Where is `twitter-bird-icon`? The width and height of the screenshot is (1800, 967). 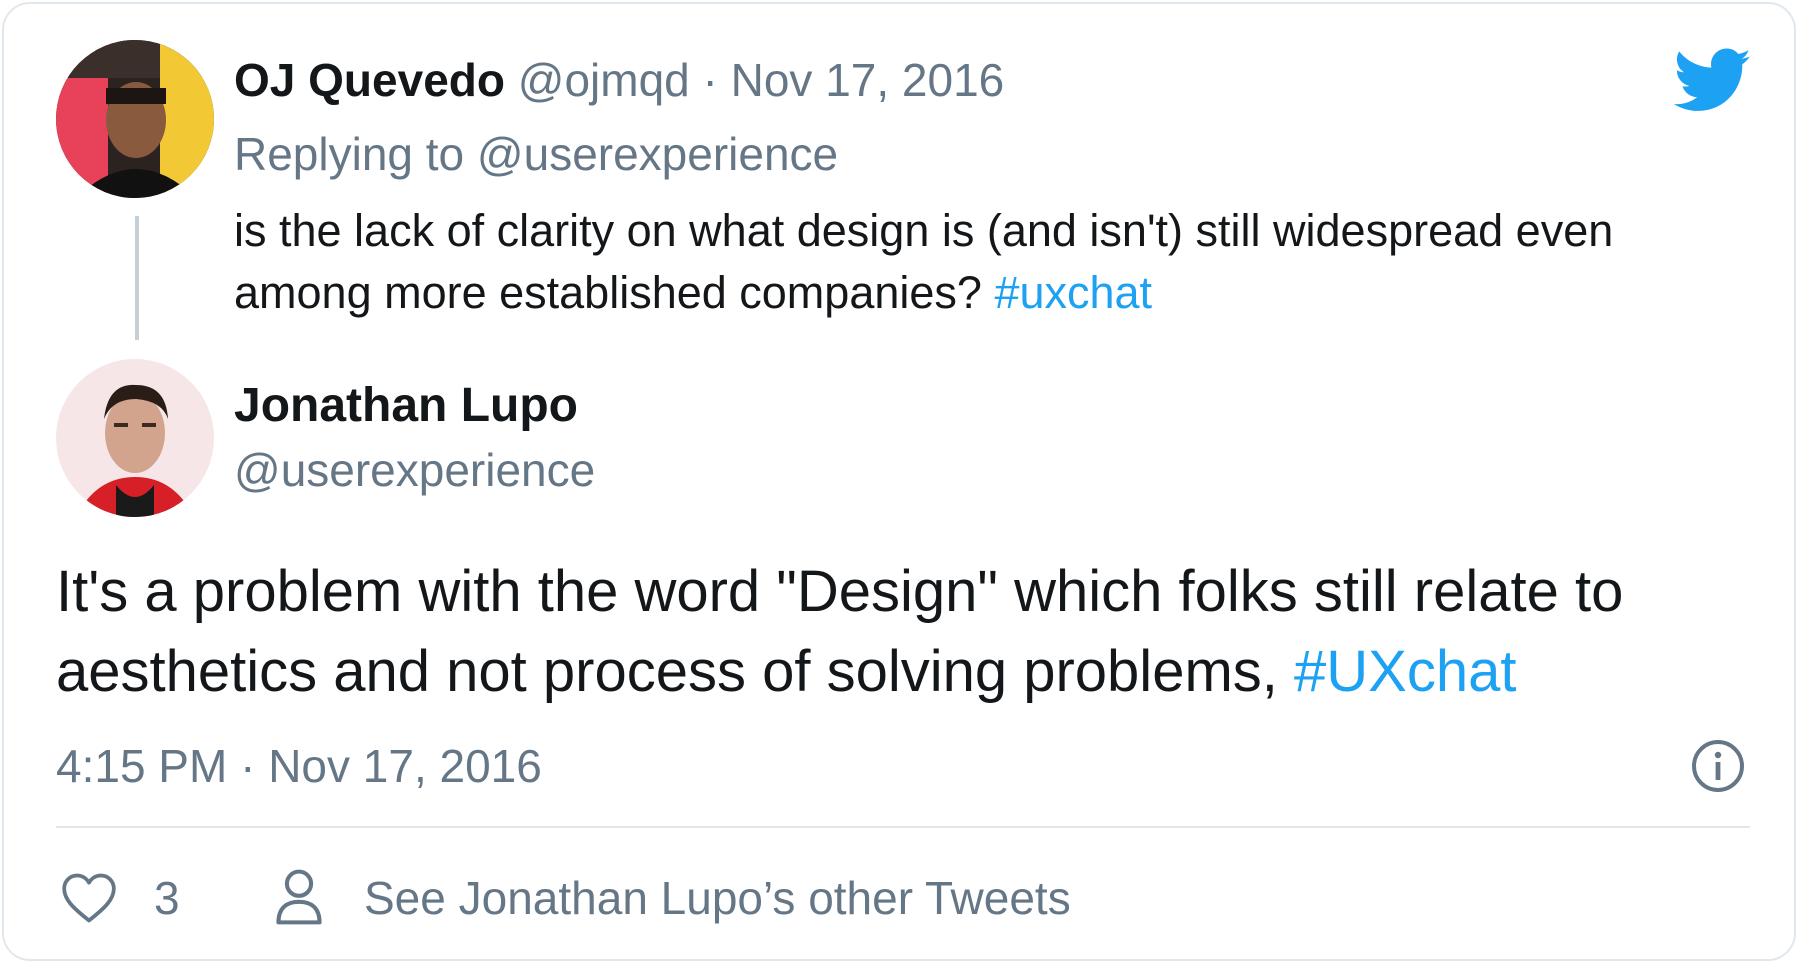
twitter-bird-icon is located at coordinates (1713, 81).